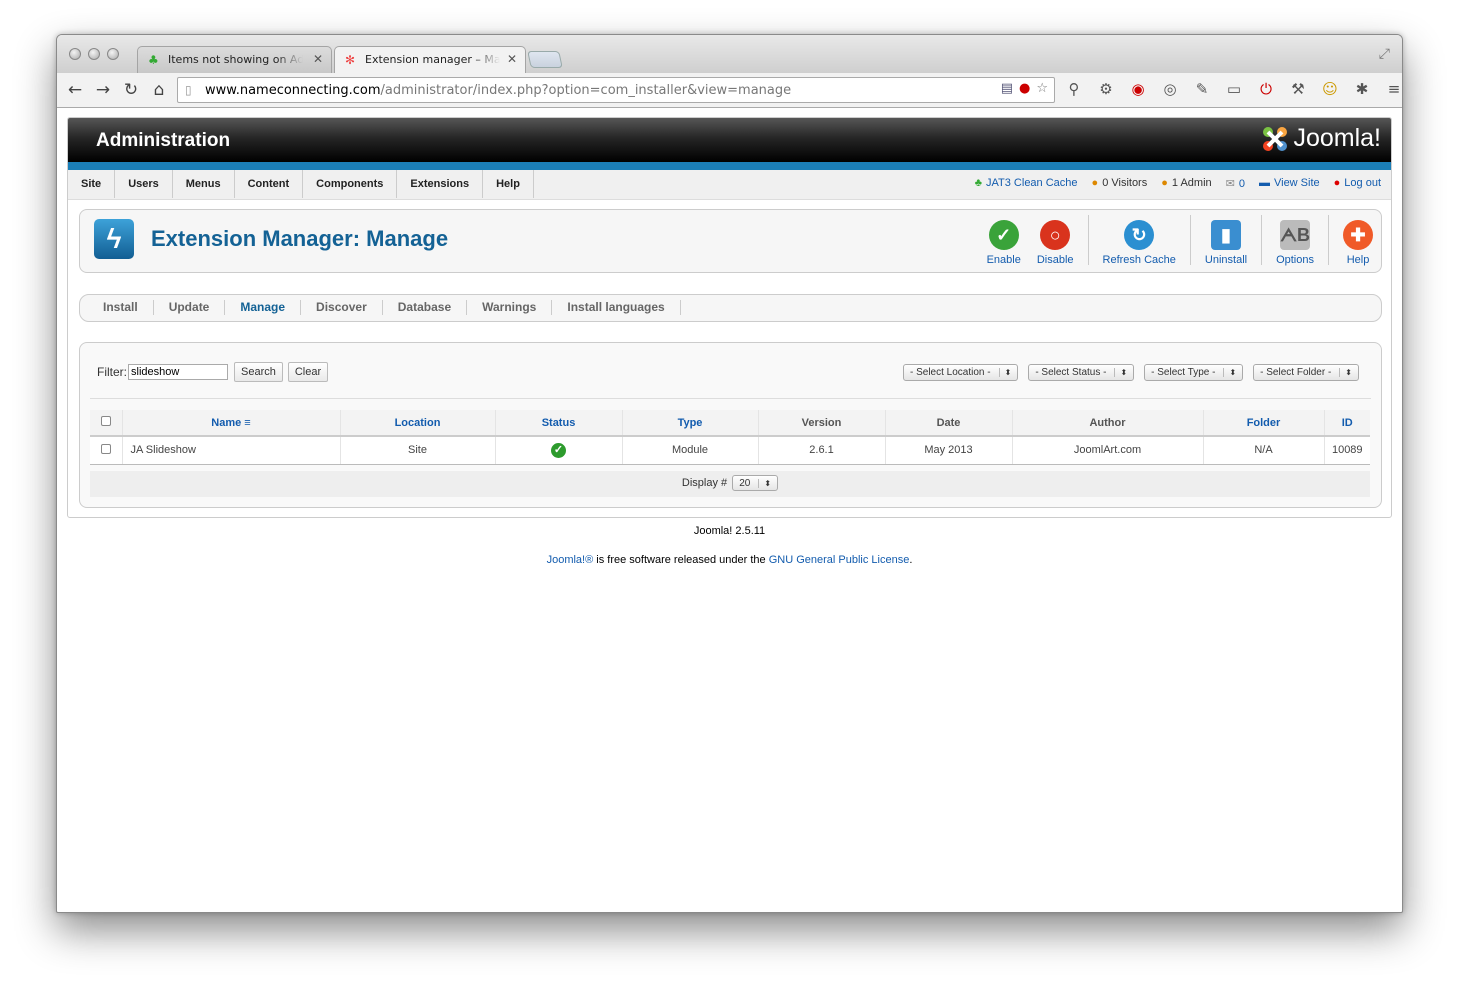  I want to click on back-icon: ←, so click(75, 90).